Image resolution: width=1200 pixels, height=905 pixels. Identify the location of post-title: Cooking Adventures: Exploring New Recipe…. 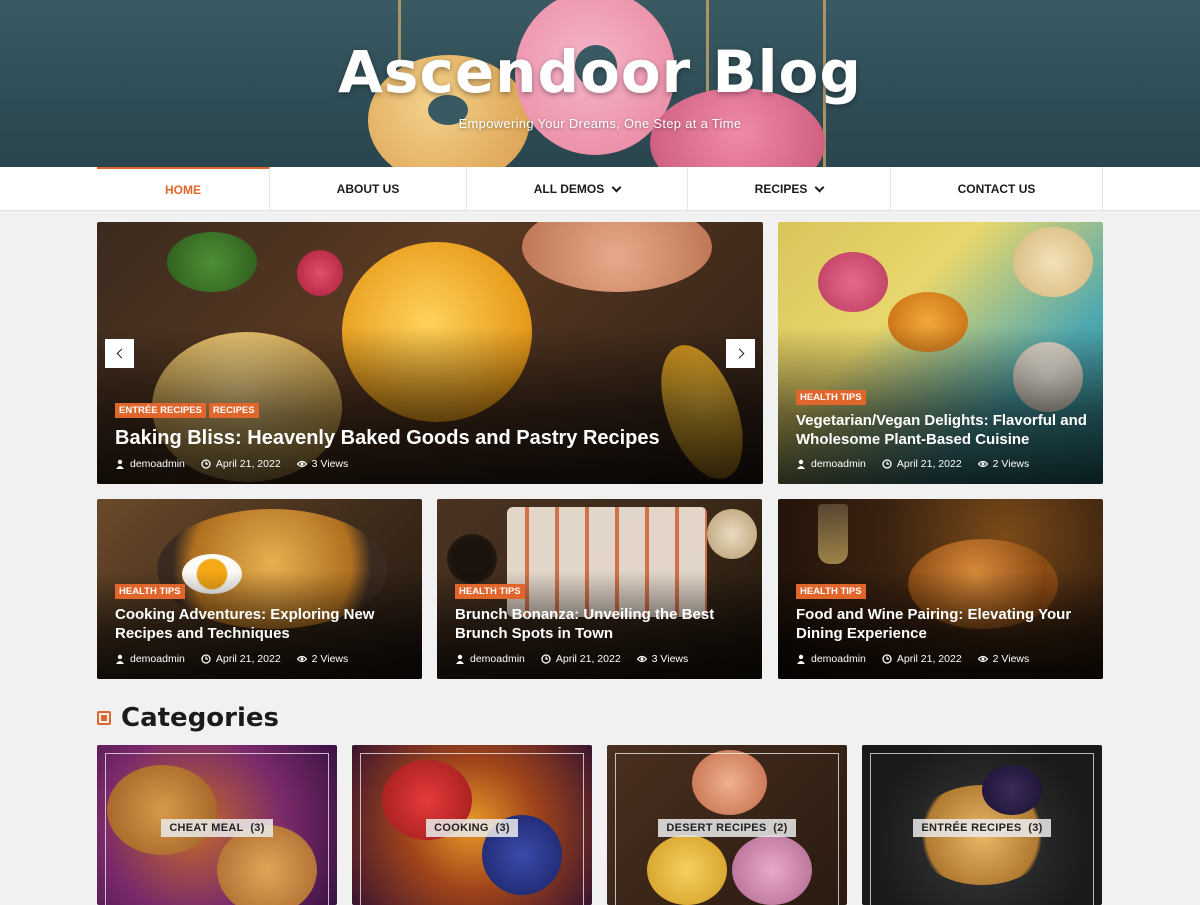
(262, 625).